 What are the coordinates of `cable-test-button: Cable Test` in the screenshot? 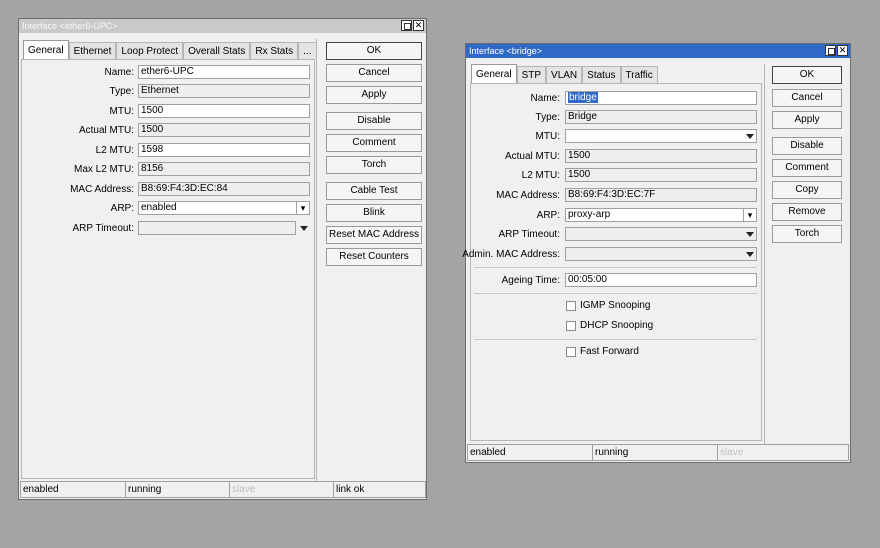 It's located at (374, 191).